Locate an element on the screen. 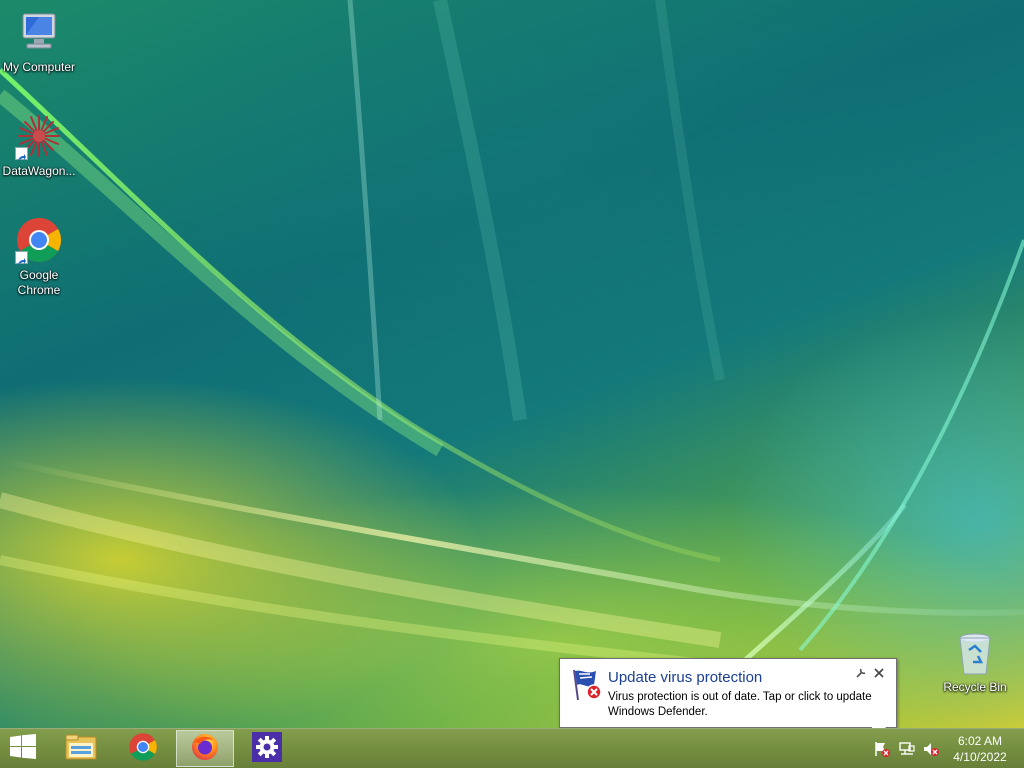 This screenshot has height=768, width=1024. defender-flag-icon is located at coordinates (587, 685).